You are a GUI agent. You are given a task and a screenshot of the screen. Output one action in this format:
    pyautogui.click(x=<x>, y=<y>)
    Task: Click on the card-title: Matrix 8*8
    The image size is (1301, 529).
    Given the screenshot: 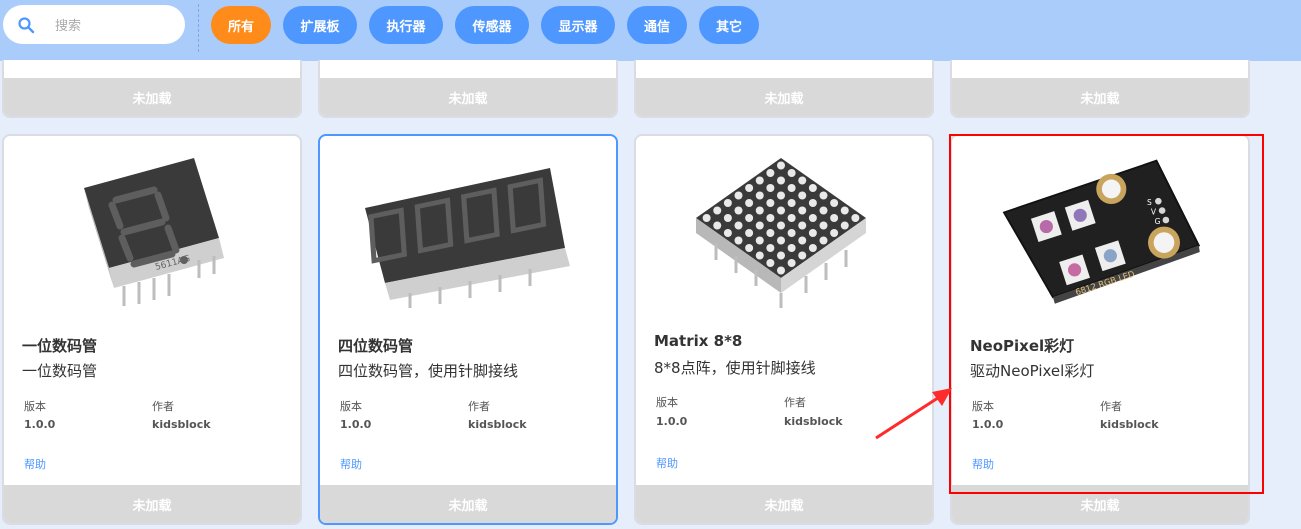 What is the action you would take?
    pyautogui.click(x=698, y=341)
    